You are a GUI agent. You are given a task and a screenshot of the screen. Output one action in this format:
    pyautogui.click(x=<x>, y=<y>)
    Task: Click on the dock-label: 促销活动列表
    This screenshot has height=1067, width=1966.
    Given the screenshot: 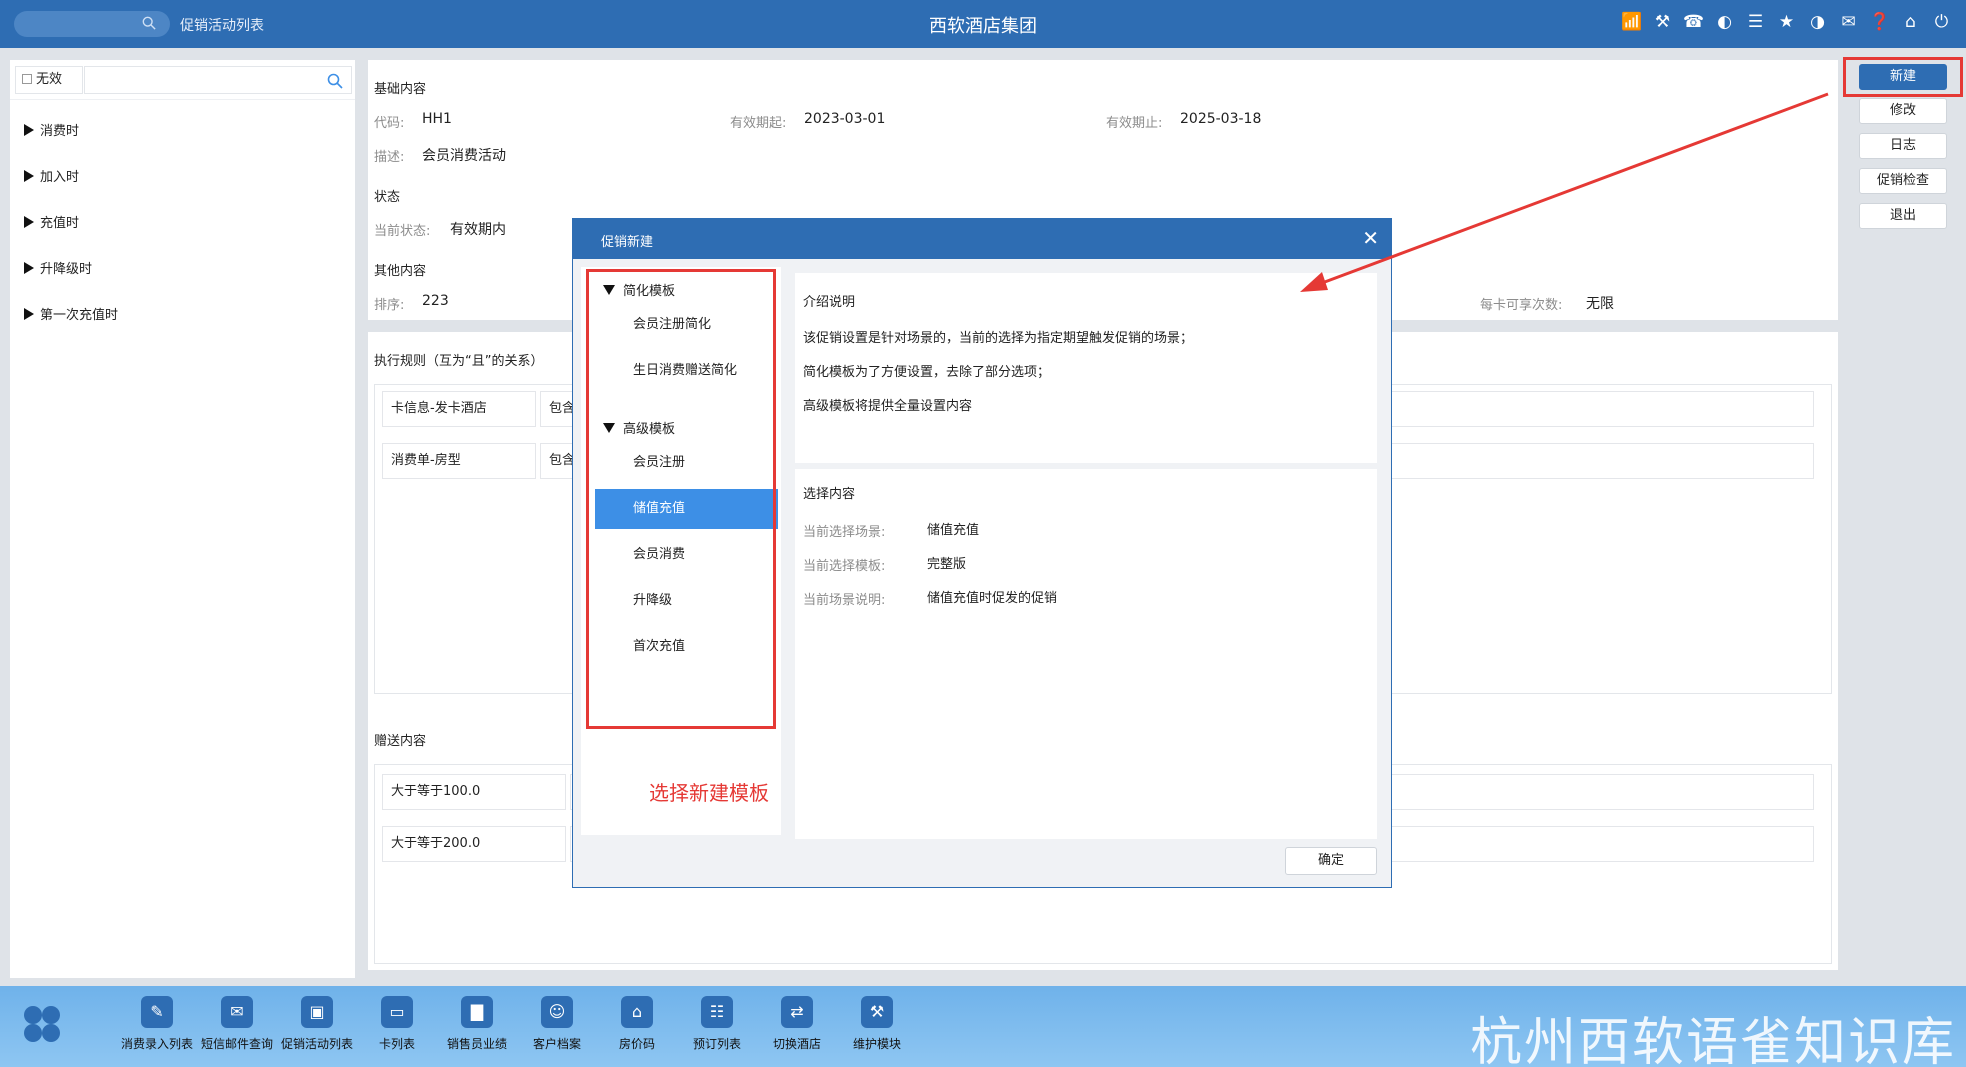 What is the action you would take?
    pyautogui.click(x=316, y=1044)
    